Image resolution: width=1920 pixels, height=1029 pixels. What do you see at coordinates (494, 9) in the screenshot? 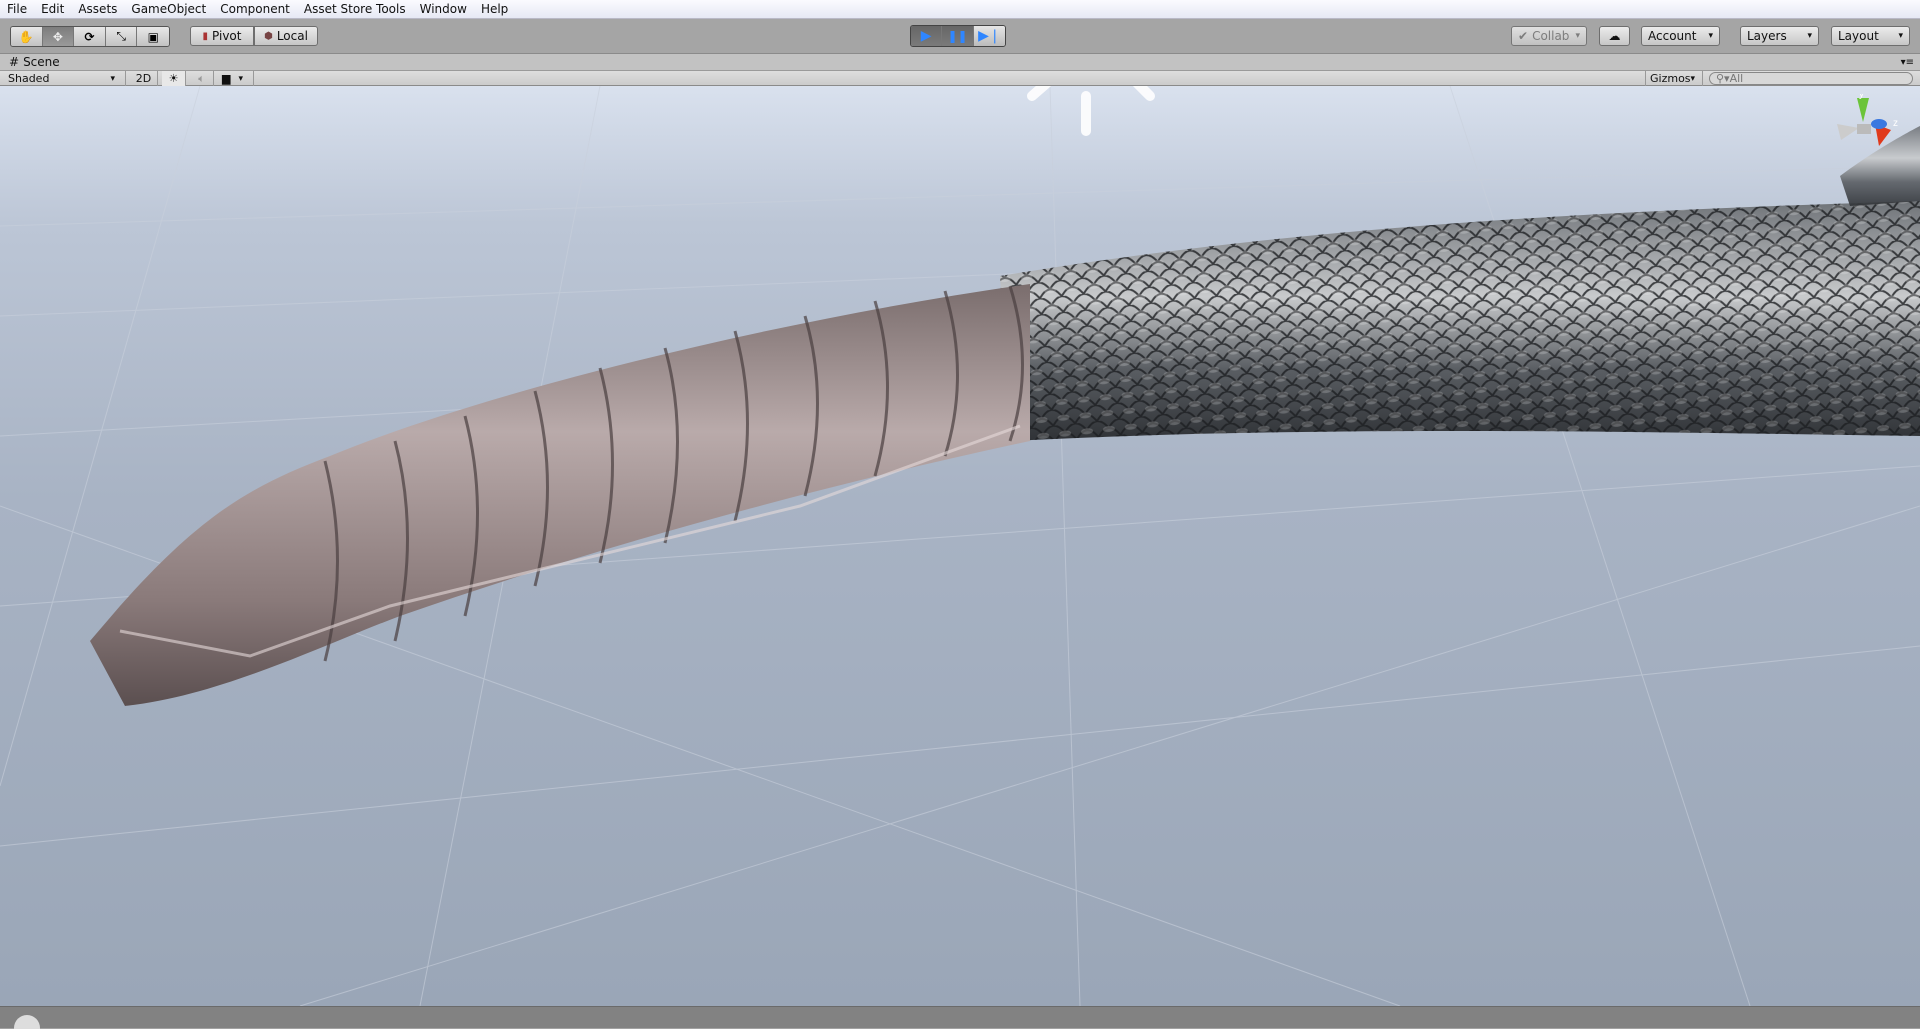
I see `menu-help: Help` at bounding box center [494, 9].